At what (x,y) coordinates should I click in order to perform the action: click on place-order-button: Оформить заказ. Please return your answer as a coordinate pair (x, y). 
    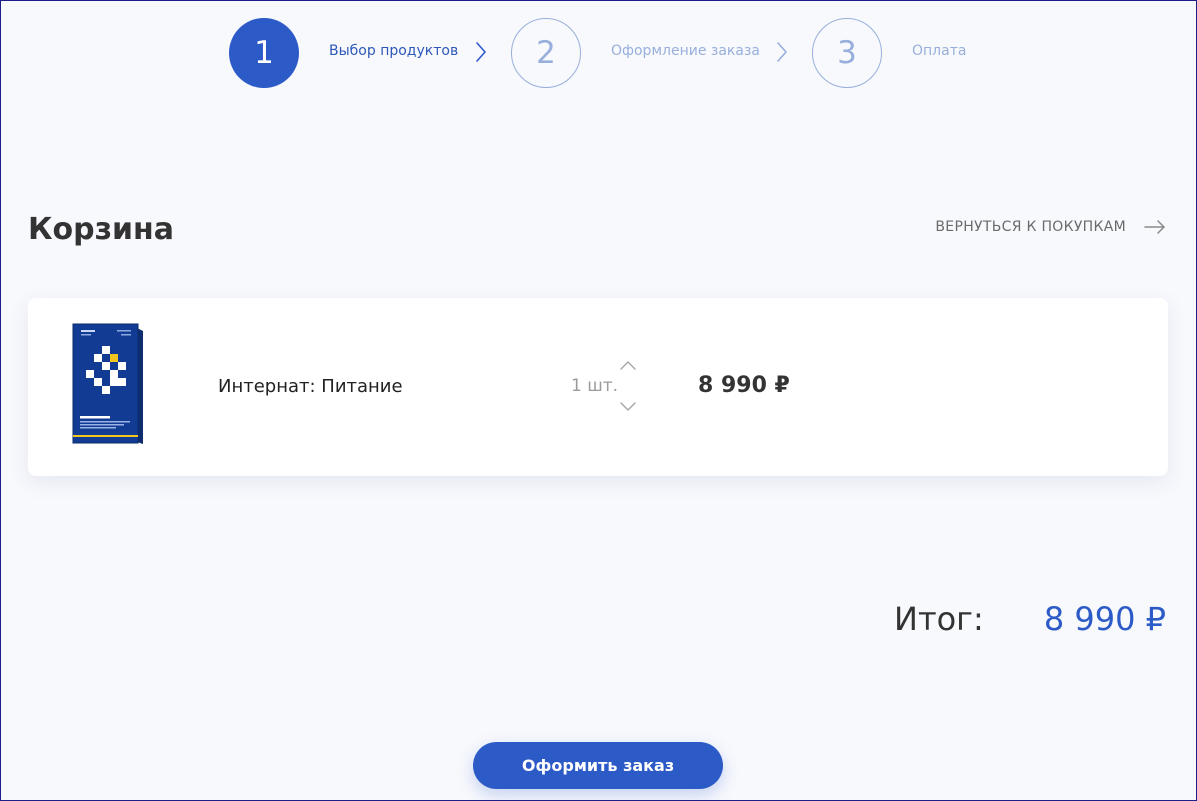
    Looking at the image, I should click on (598, 765).